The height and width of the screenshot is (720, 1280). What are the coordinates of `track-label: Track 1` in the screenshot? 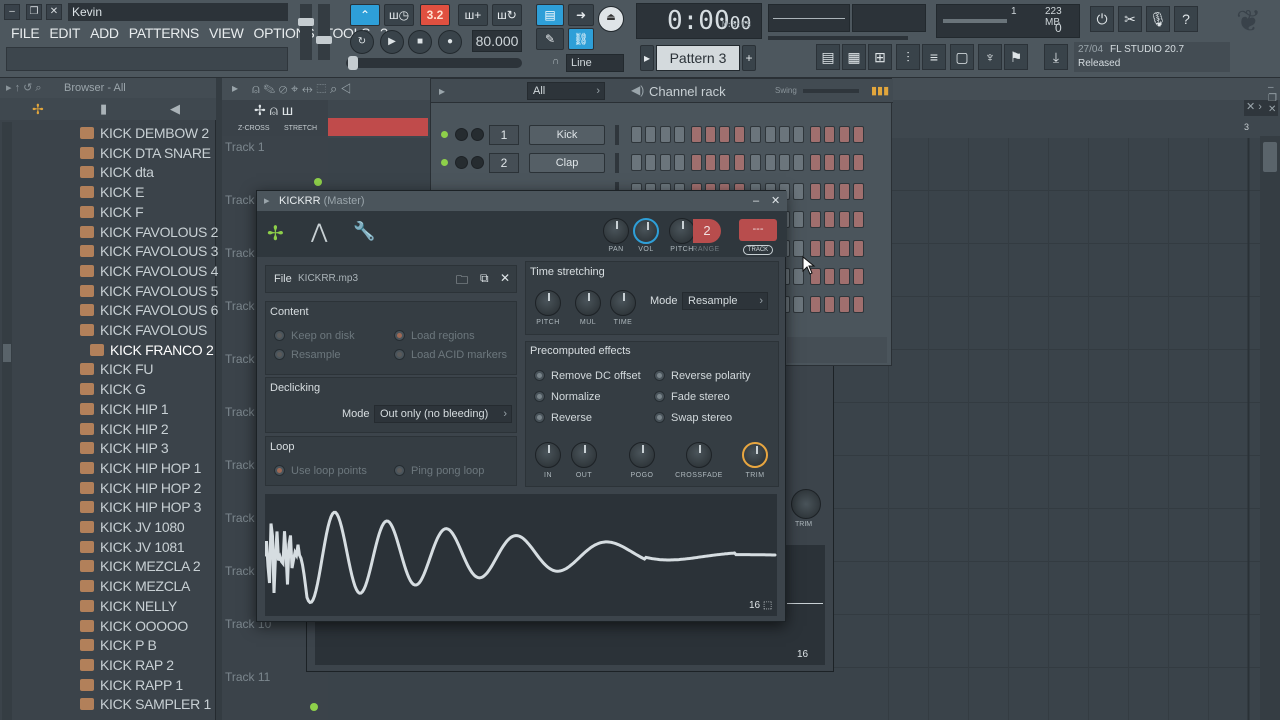 It's located at (245, 147).